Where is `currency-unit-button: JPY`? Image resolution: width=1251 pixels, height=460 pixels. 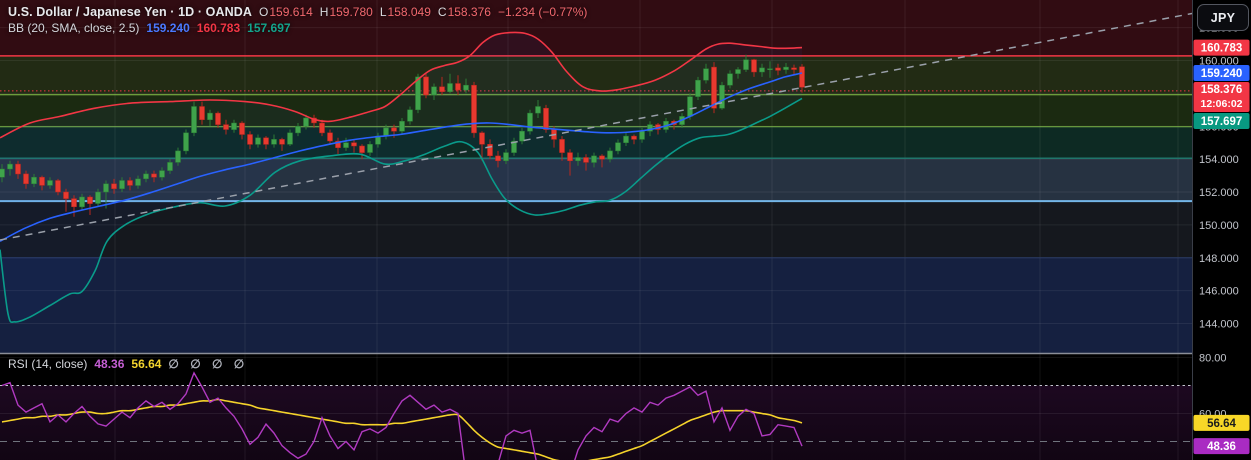
currency-unit-button: JPY is located at coordinates (1223, 17).